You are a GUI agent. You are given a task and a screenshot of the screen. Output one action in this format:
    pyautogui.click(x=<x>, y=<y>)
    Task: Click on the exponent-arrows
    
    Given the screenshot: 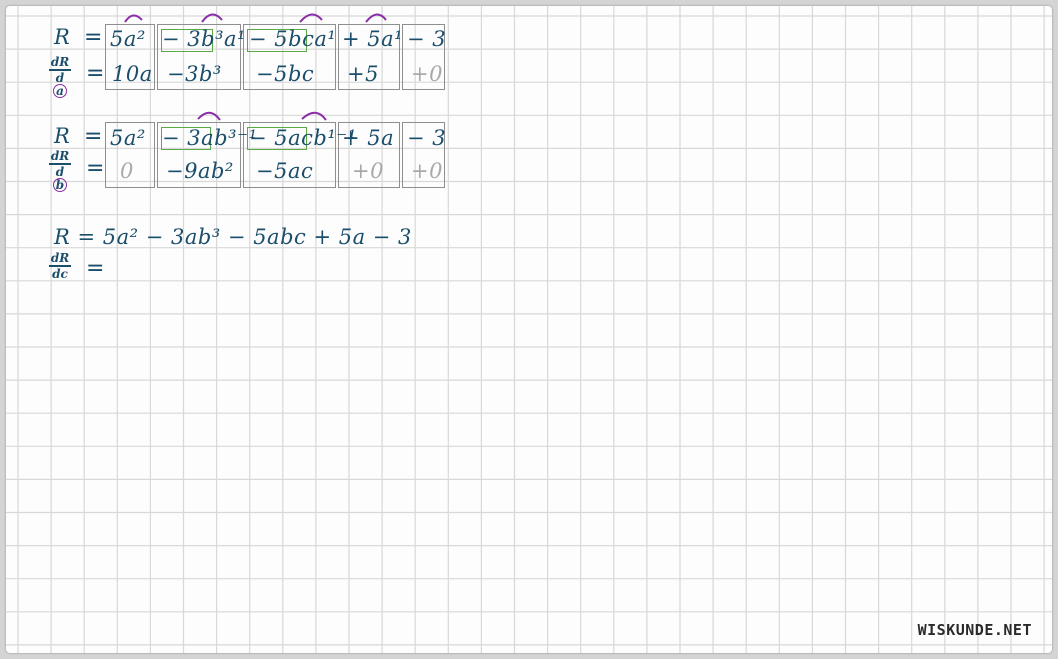 What is the action you would take?
    pyautogui.click(x=255, y=67)
    